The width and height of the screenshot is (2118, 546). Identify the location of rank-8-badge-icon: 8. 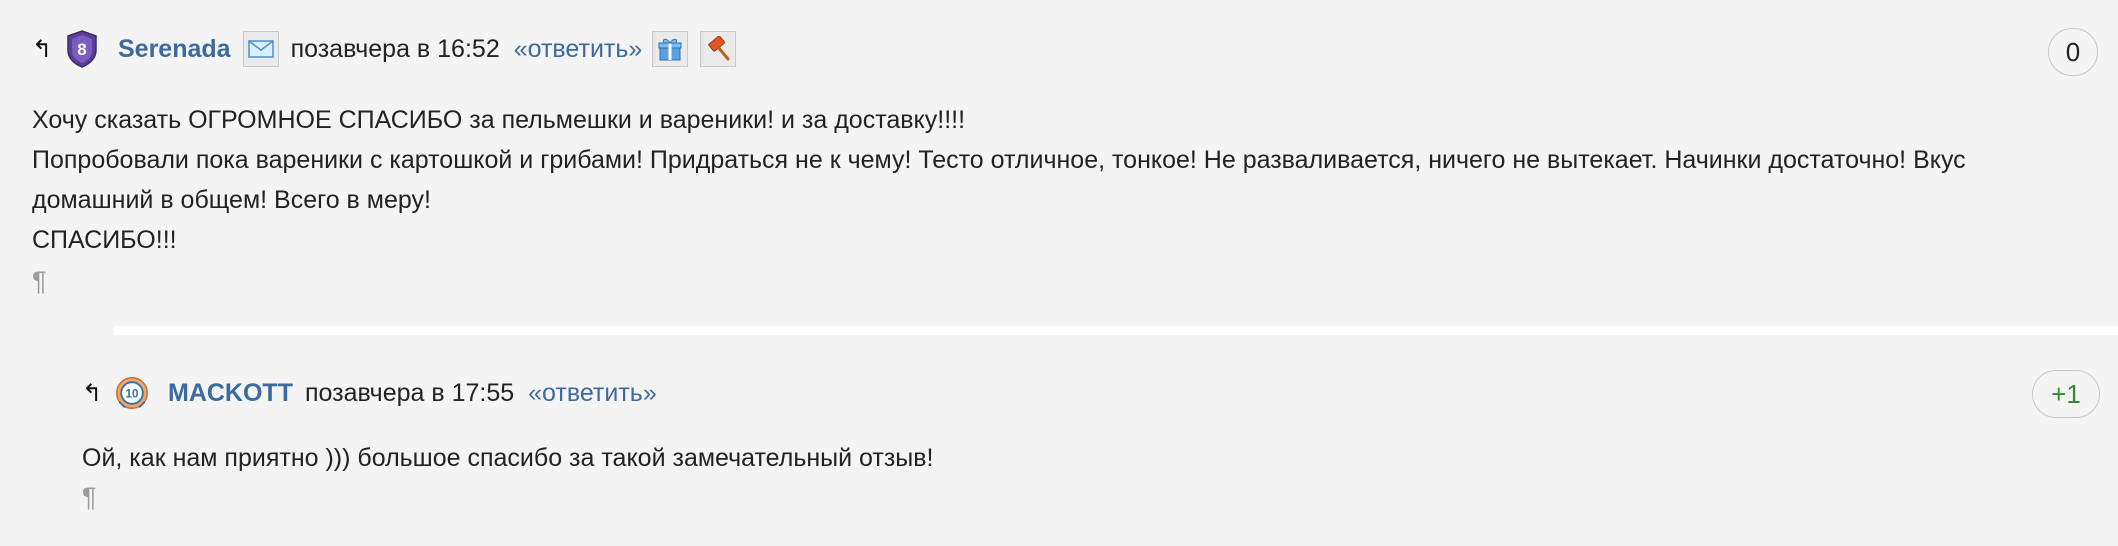
(82, 49).